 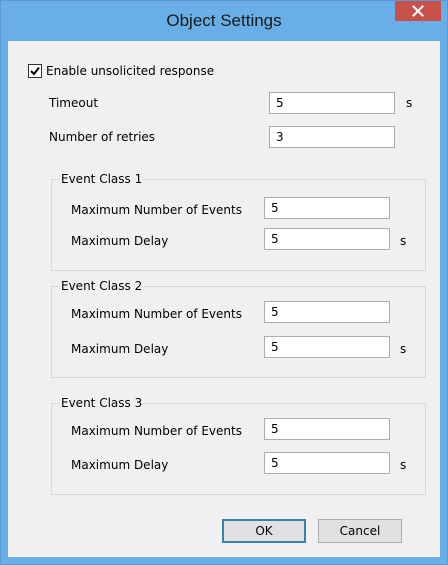 I want to click on event-class-1-max-delay-input, so click(x=327, y=239).